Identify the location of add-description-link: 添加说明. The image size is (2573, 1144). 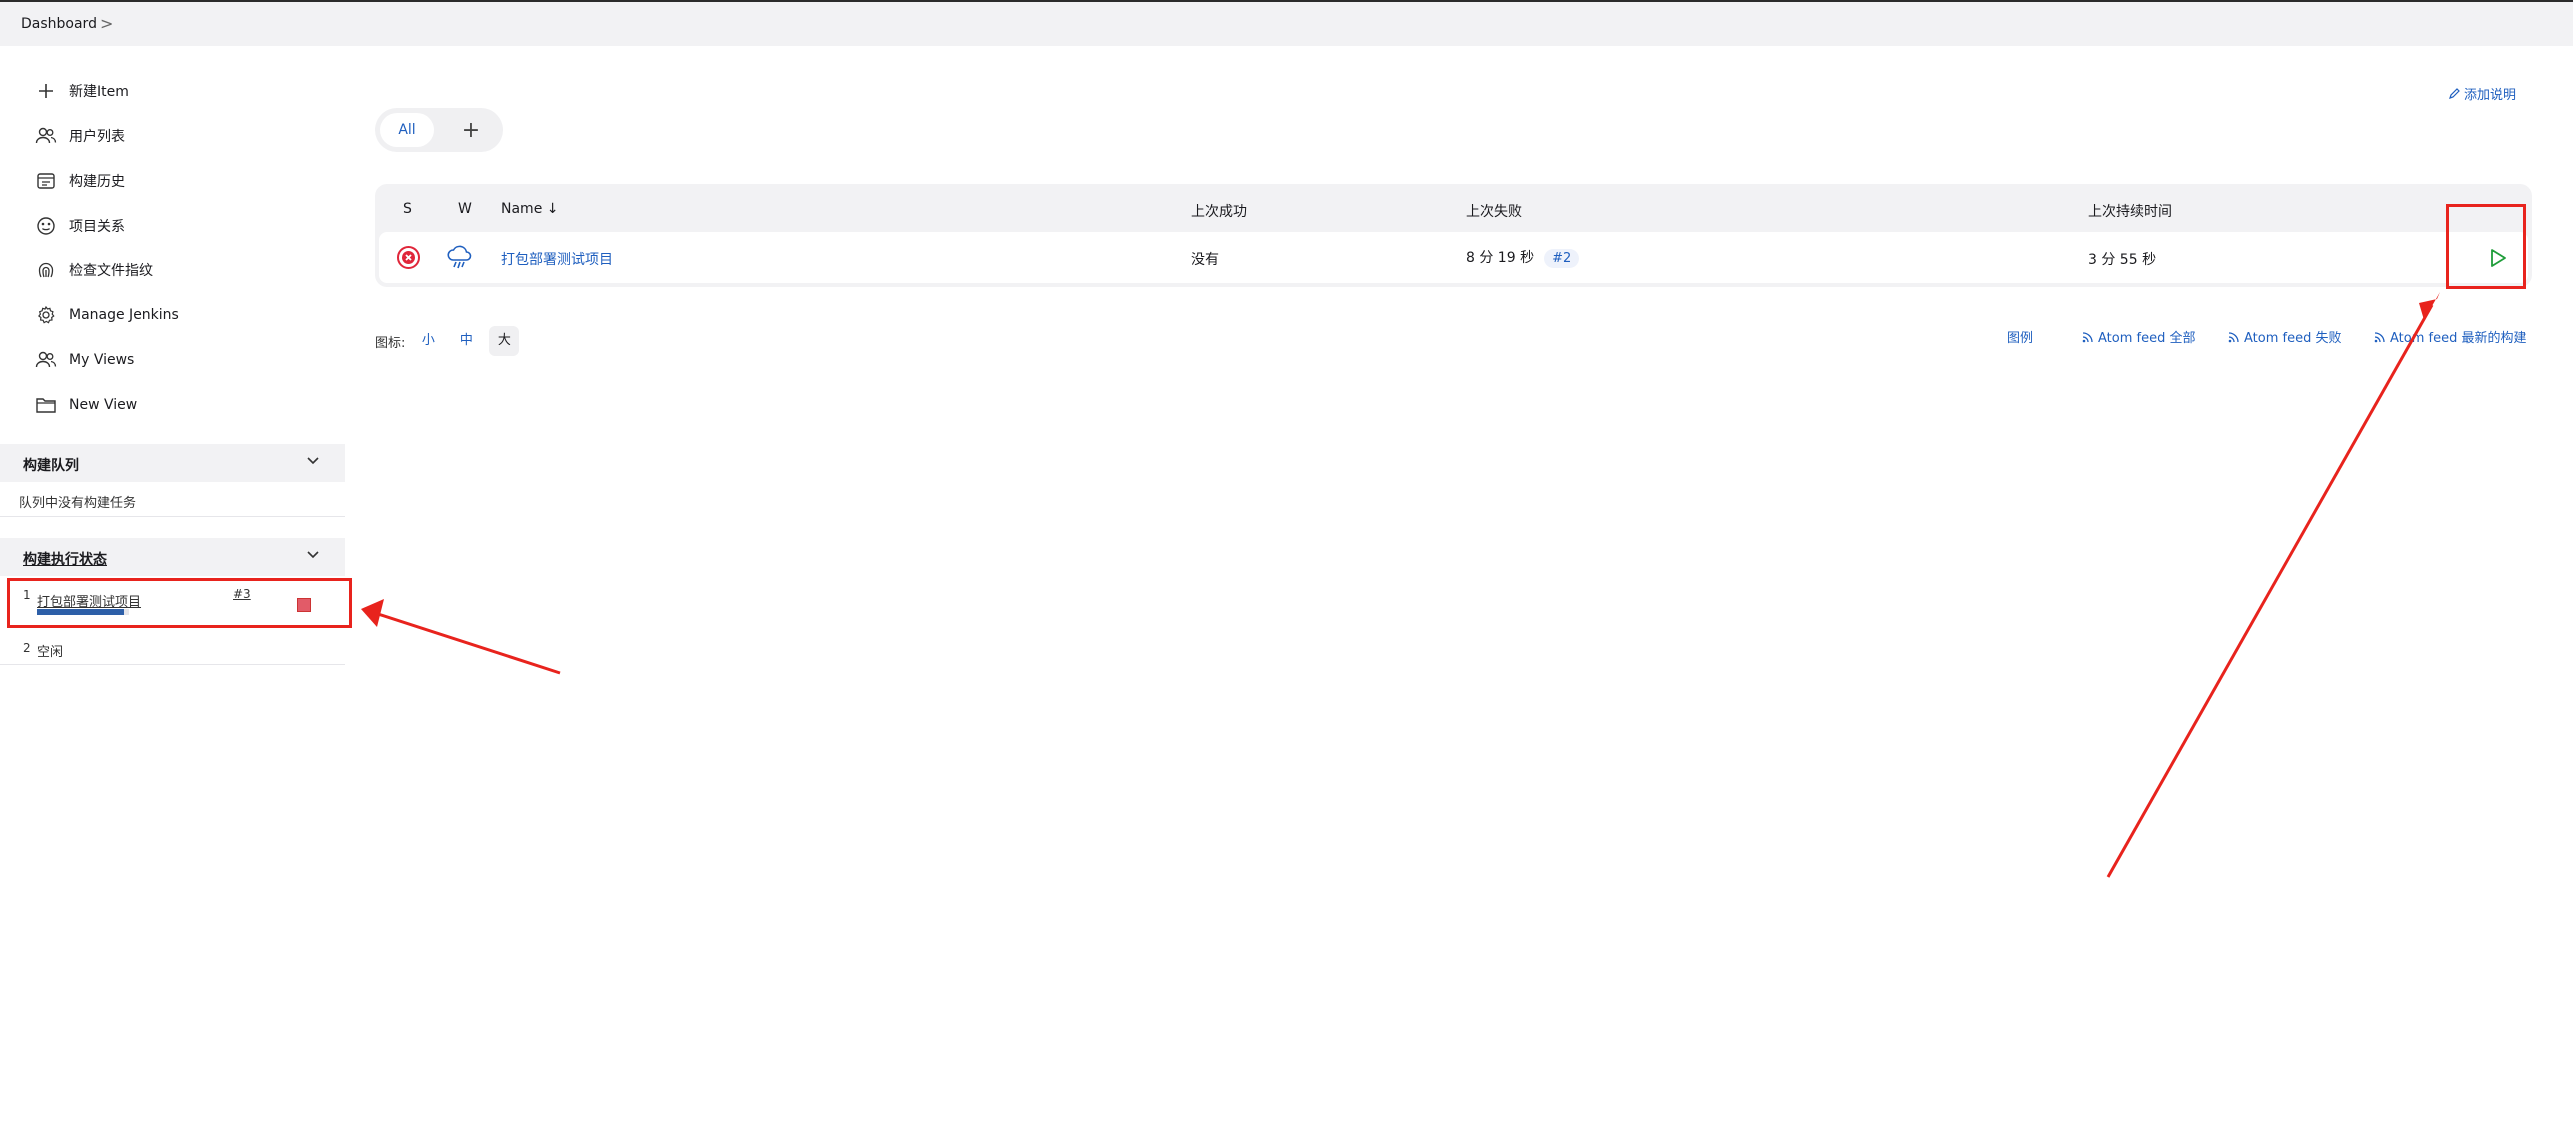
(2482, 93).